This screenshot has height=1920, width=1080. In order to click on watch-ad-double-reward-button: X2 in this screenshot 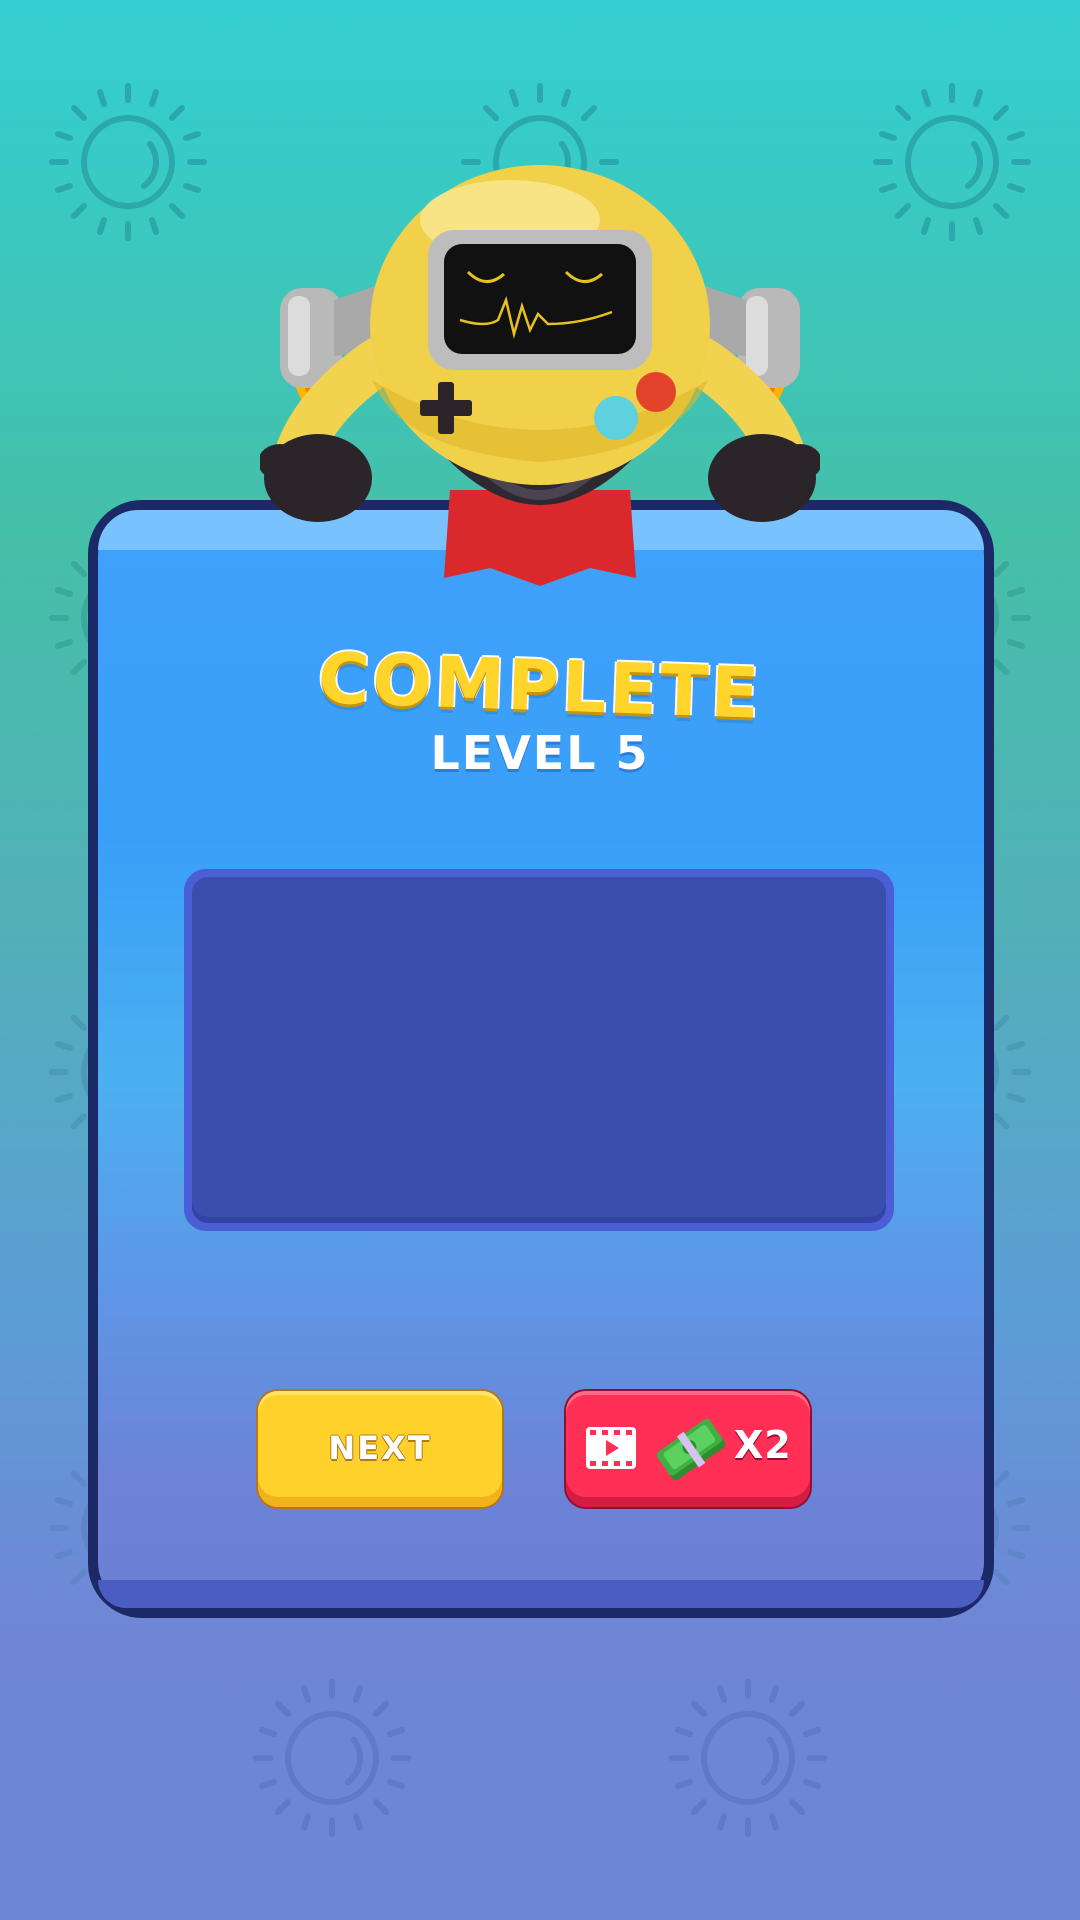, I will do `click(688, 1449)`.